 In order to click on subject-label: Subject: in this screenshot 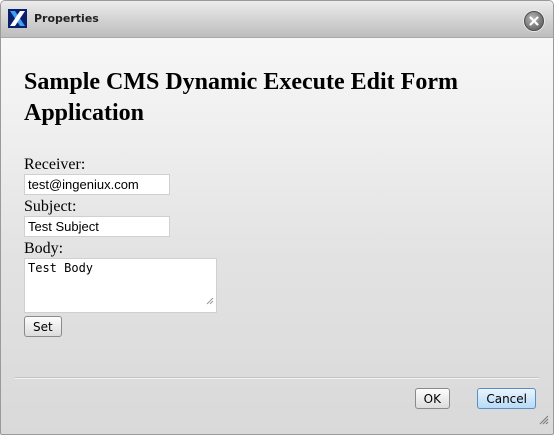, I will do `click(50, 206)`.